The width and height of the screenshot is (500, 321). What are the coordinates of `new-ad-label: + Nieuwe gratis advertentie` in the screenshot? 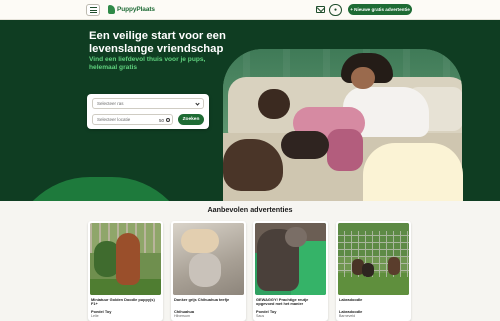 It's located at (380, 9).